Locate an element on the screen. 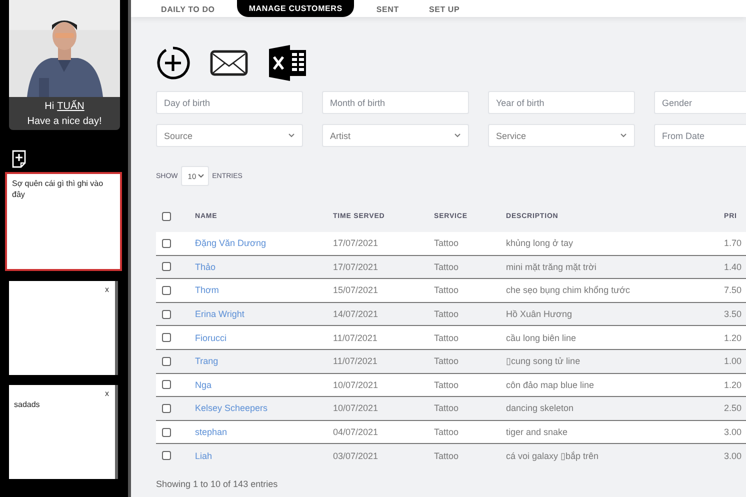  customer-link: Trang is located at coordinates (206, 361).